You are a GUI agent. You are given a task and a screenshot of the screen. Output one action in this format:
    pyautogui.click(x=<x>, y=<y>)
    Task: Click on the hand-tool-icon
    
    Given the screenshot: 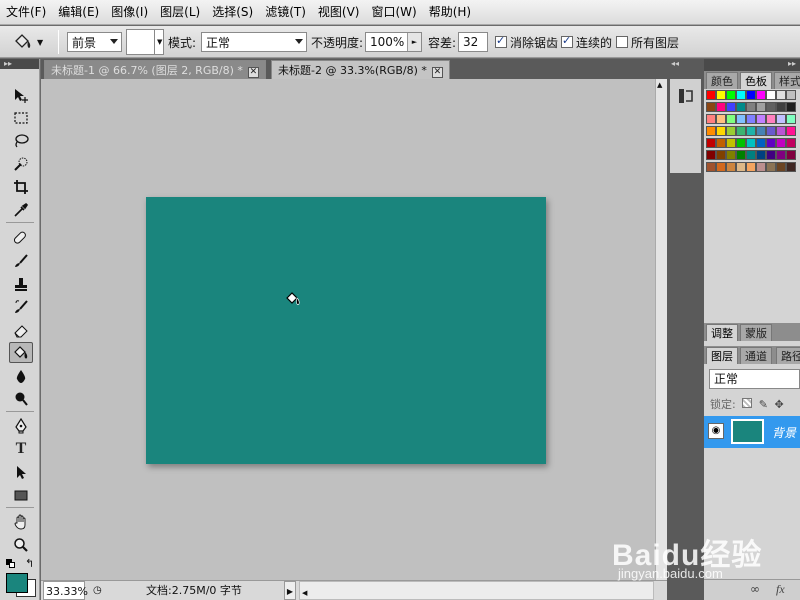 What is the action you would take?
    pyautogui.click(x=21, y=521)
    